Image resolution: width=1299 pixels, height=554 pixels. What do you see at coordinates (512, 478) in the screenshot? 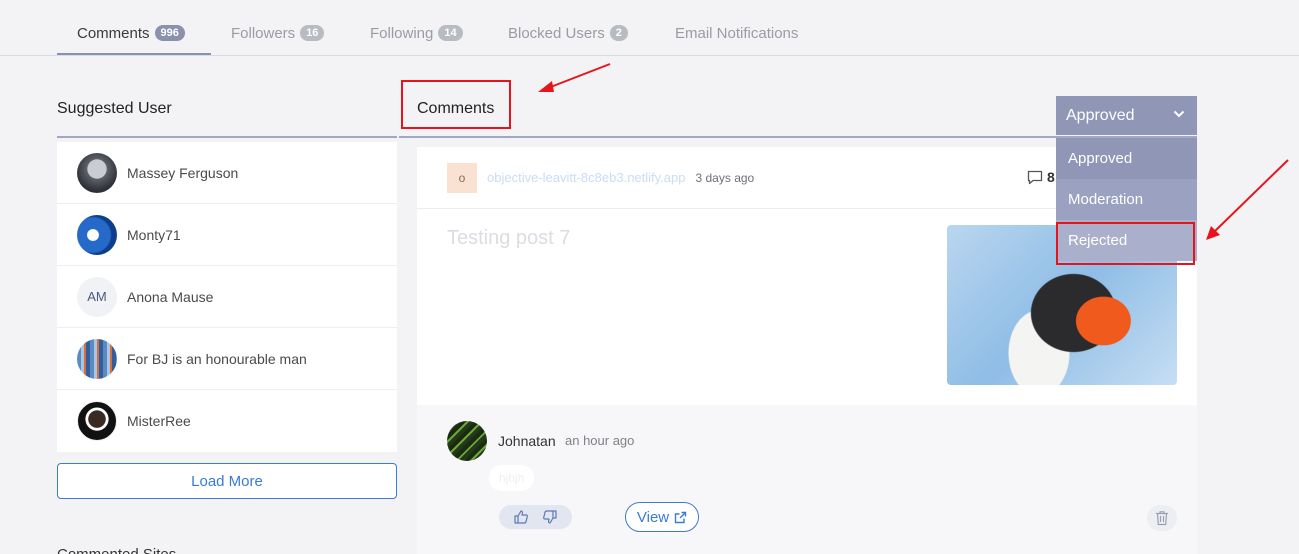
I see `comment-text: hjhjh` at bounding box center [512, 478].